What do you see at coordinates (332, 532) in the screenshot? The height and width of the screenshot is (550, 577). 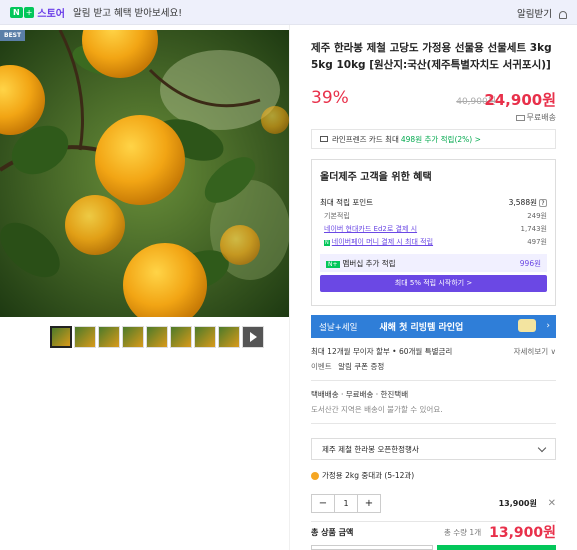 I see `total-label: 총 상품 금액` at bounding box center [332, 532].